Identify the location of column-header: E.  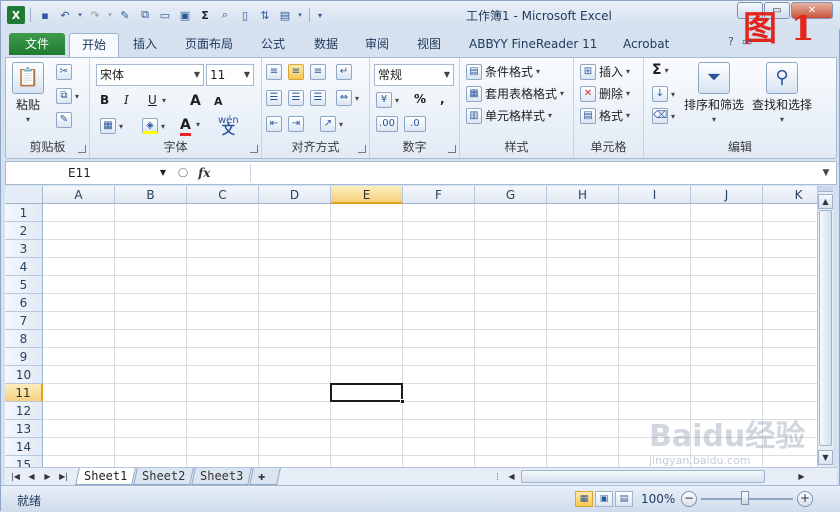
(367, 195).